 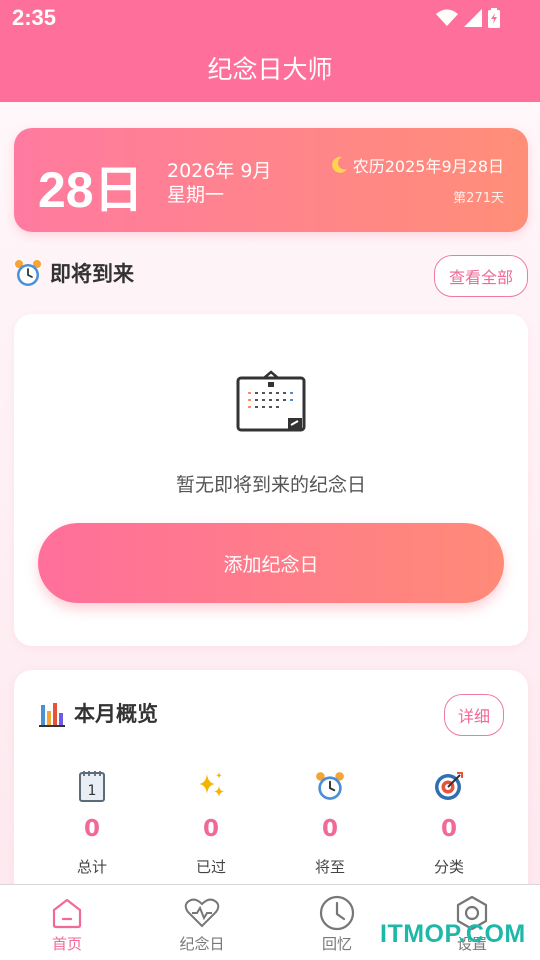 I want to click on empty-upcoming-text: 暂无即将到来的纪念日, so click(x=270, y=485).